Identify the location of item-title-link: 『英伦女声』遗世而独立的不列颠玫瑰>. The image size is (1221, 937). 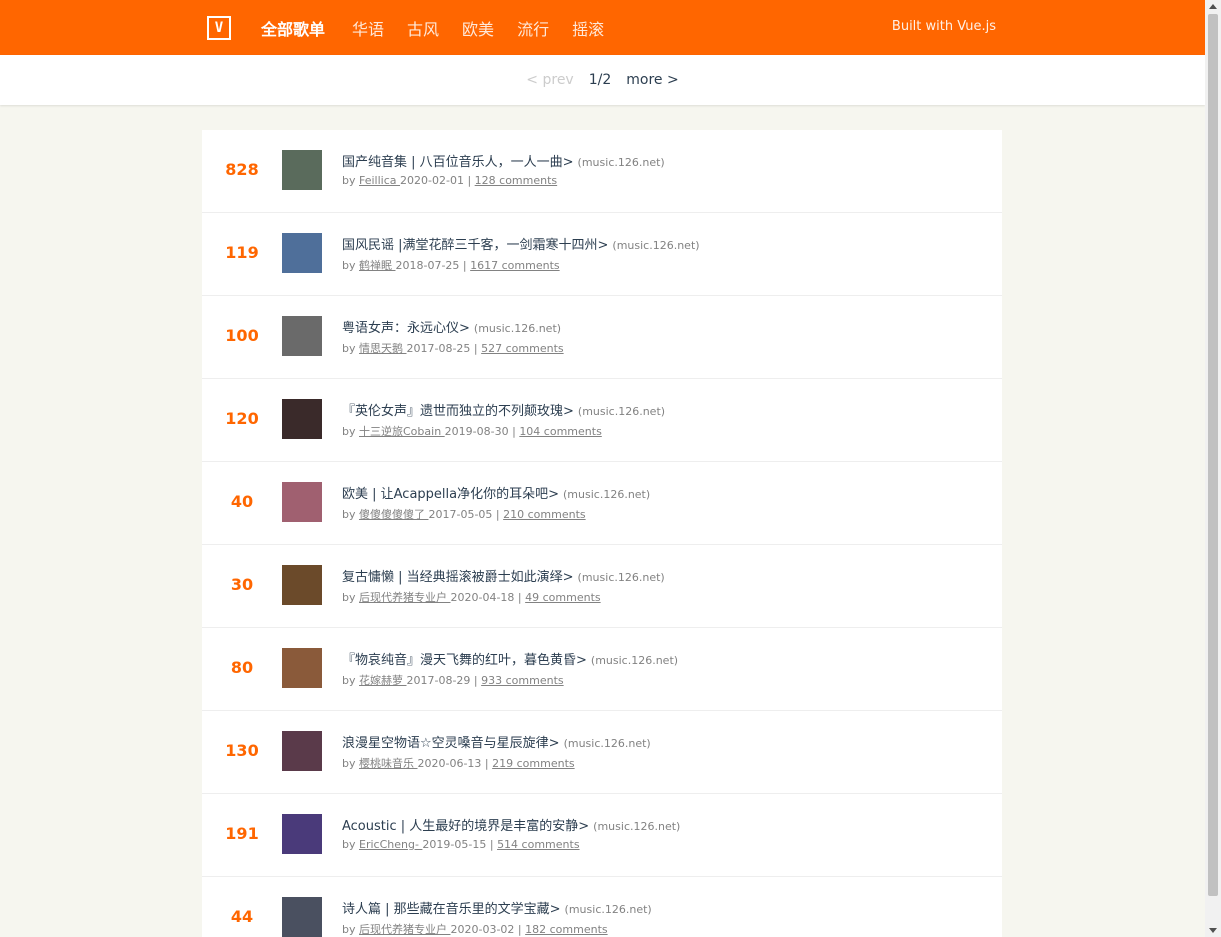
(458, 411).